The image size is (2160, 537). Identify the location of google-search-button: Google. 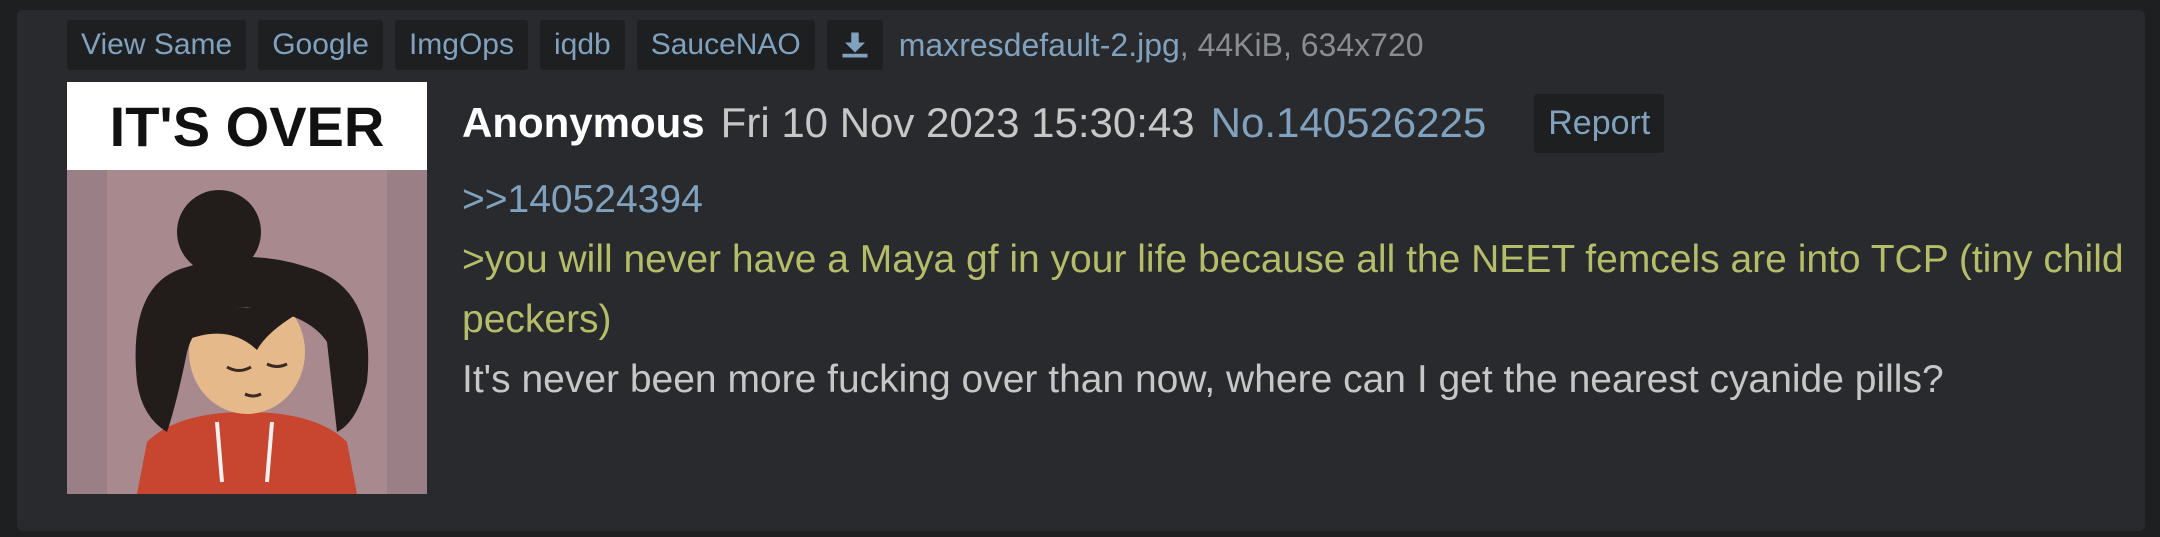
(320, 45).